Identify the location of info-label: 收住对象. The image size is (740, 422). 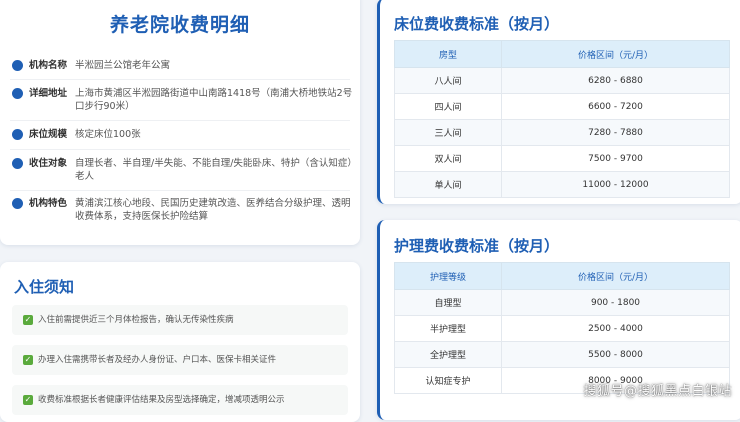
(48, 163).